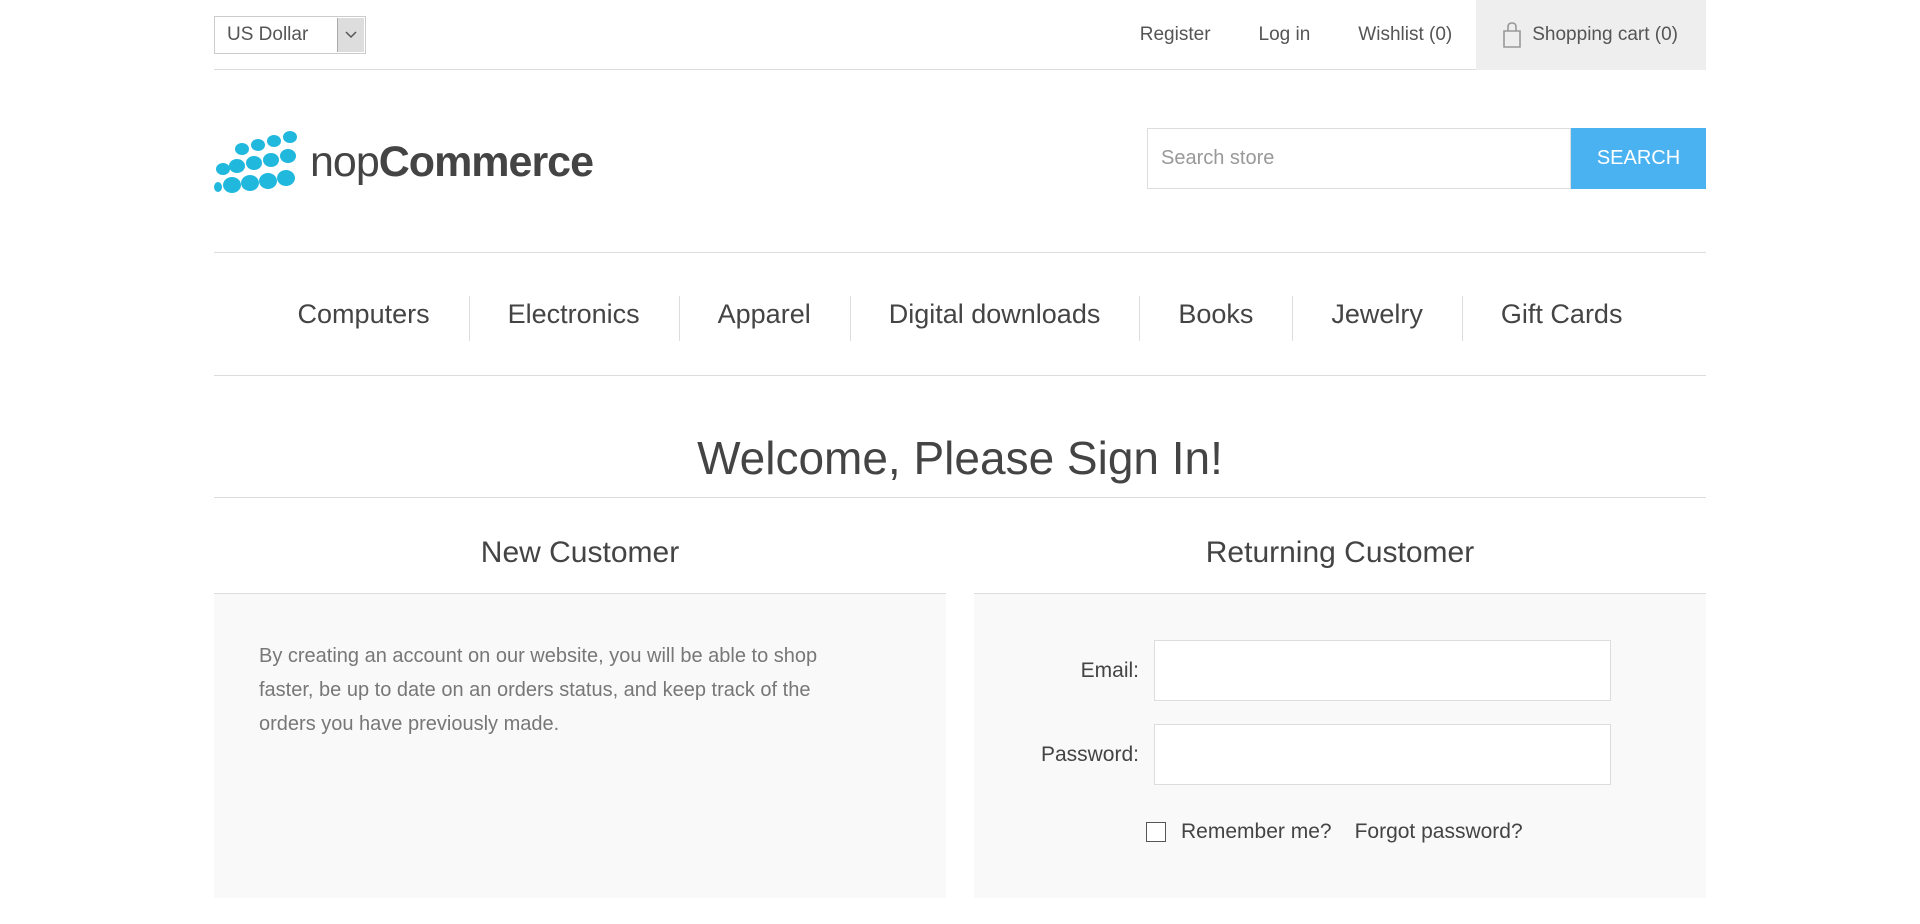  What do you see at coordinates (1638, 158) in the screenshot?
I see `search-button: SEARCH` at bounding box center [1638, 158].